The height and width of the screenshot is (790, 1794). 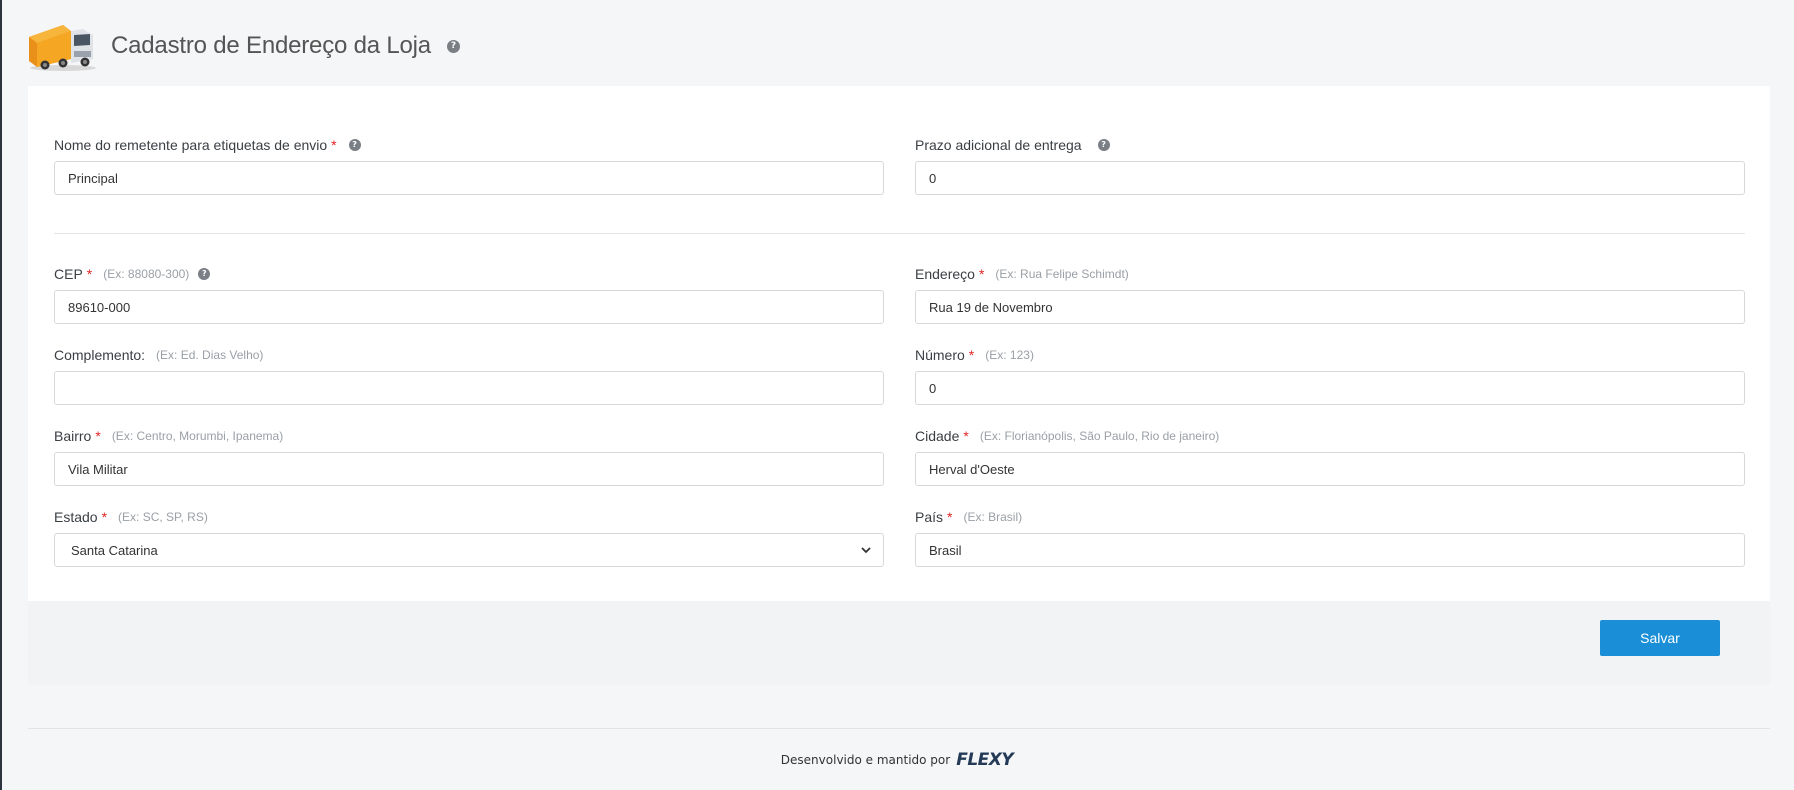 I want to click on country-label-row: País * (Ex: Brasil), so click(x=1330, y=517).